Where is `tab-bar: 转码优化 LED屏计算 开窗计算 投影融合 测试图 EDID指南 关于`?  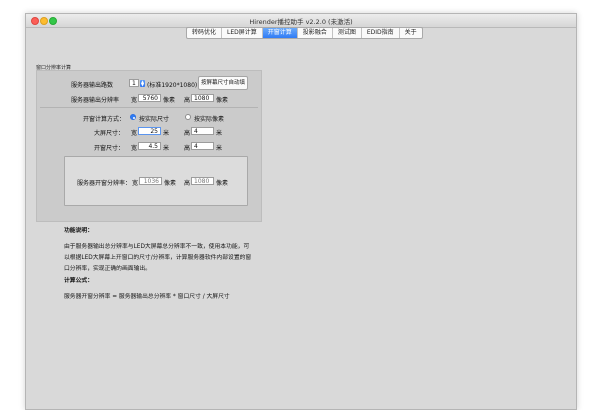 tab-bar: 转码优化 LED屏计算 开窗计算 投影融合 测试图 EDID指南 关于 is located at coordinates (304, 33).